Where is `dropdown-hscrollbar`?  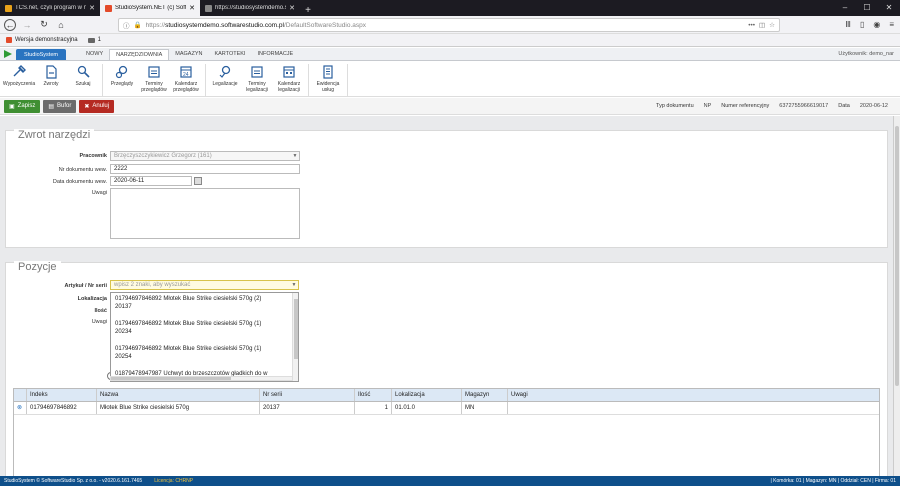
dropdown-hscrollbar is located at coordinates (201, 378).